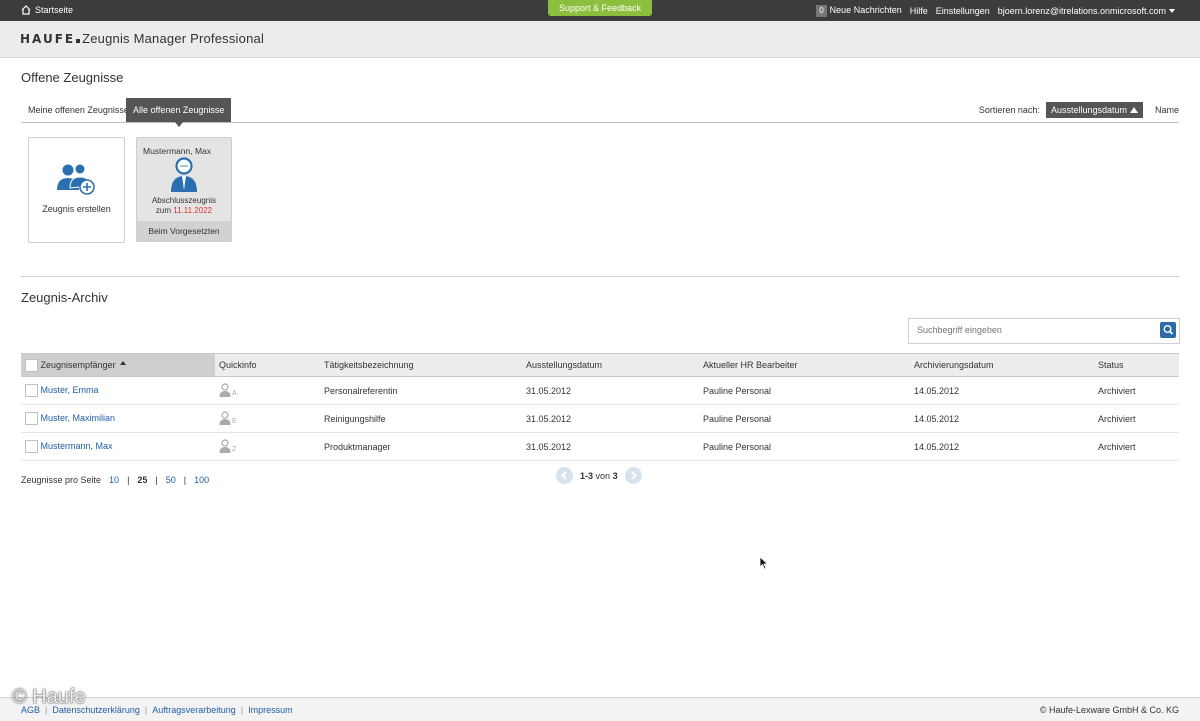 The height and width of the screenshot is (721, 1200). What do you see at coordinates (77, 446) in the screenshot?
I see `recipient-link: Mustermann, Max` at bounding box center [77, 446].